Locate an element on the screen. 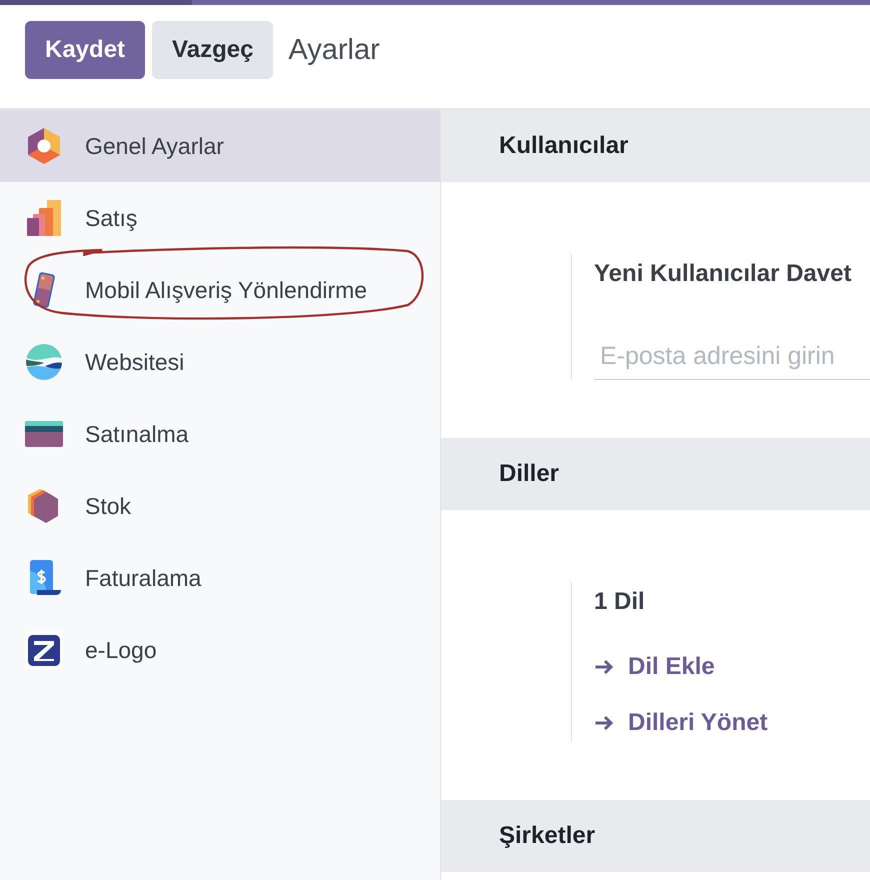 Image resolution: width=870 pixels, height=880 pixels. sidebar-item: Mobil Alışveriş Yönlendirme is located at coordinates (220, 290).